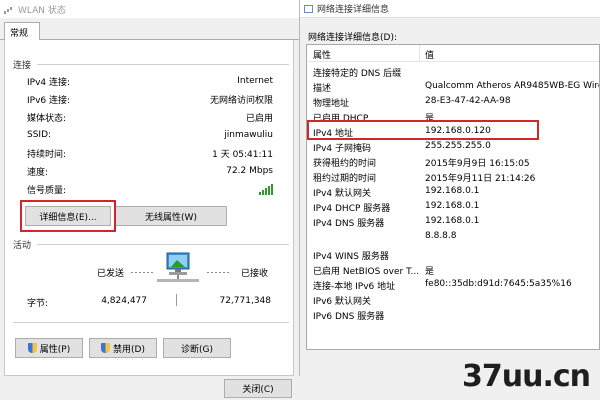  I want to click on column-divider, so click(419, 53).